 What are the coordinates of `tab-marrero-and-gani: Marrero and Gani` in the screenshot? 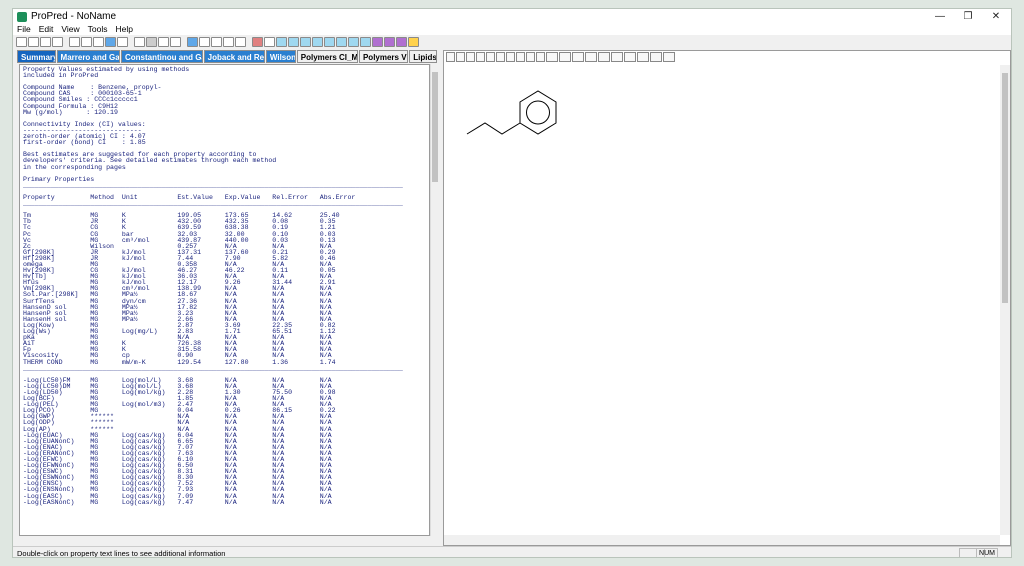 It's located at (88, 56).